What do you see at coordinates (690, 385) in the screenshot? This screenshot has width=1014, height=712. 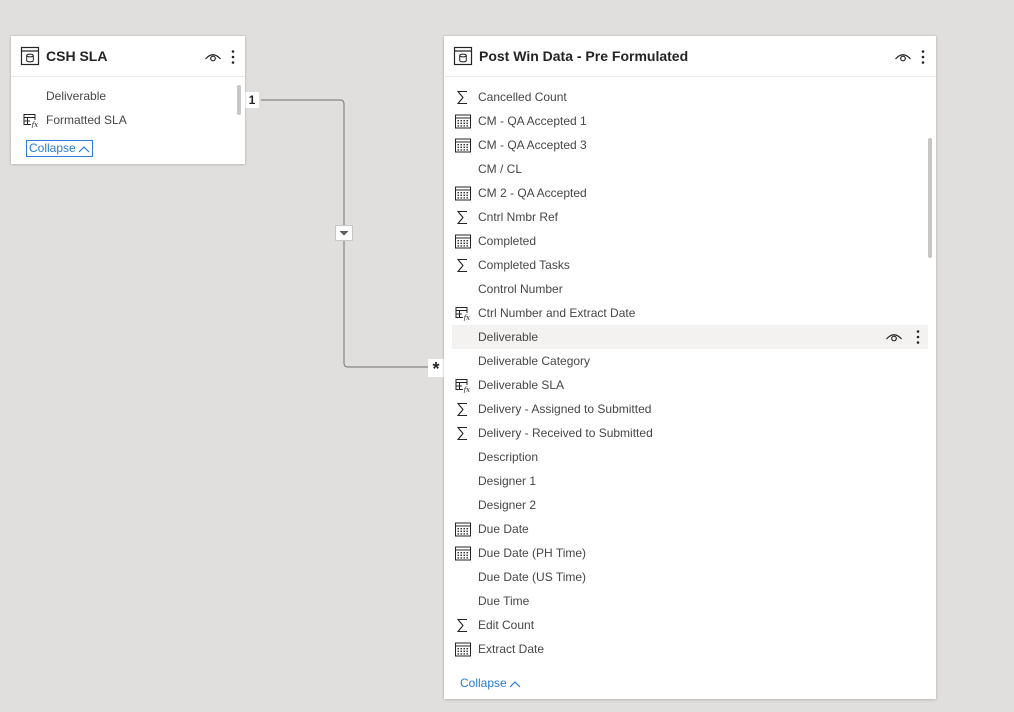 I see `field-row-deliverable-sla: fx Deliverable SLA` at bounding box center [690, 385].